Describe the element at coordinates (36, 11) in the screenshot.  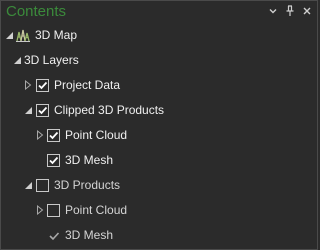
I see `pane-title: Contents` at that location.